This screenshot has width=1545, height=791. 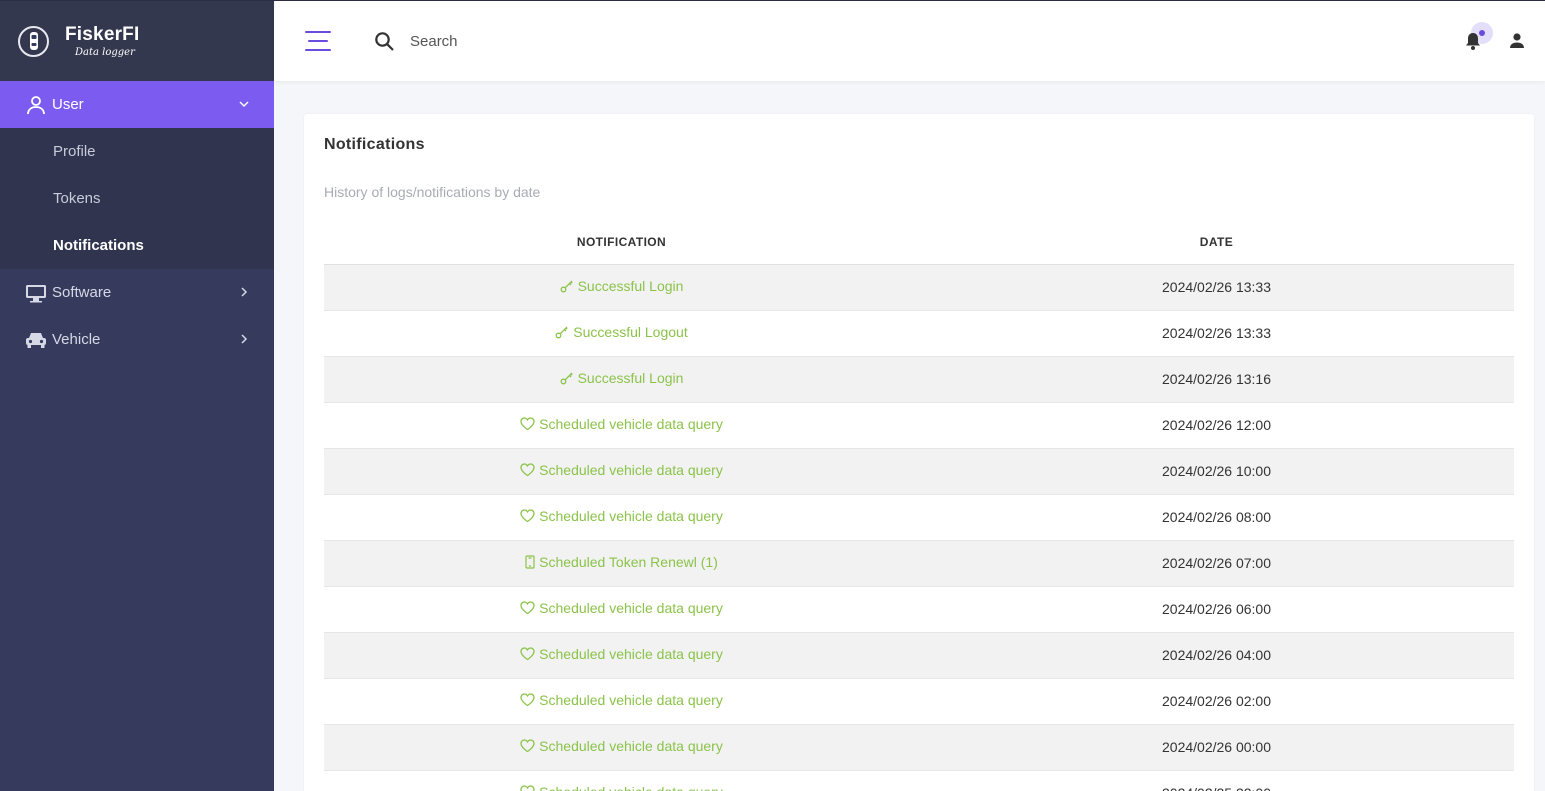 What do you see at coordinates (102, 34) in the screenshot?
I see `brand-title: FiskerFI` at bounding box center [102, 34].